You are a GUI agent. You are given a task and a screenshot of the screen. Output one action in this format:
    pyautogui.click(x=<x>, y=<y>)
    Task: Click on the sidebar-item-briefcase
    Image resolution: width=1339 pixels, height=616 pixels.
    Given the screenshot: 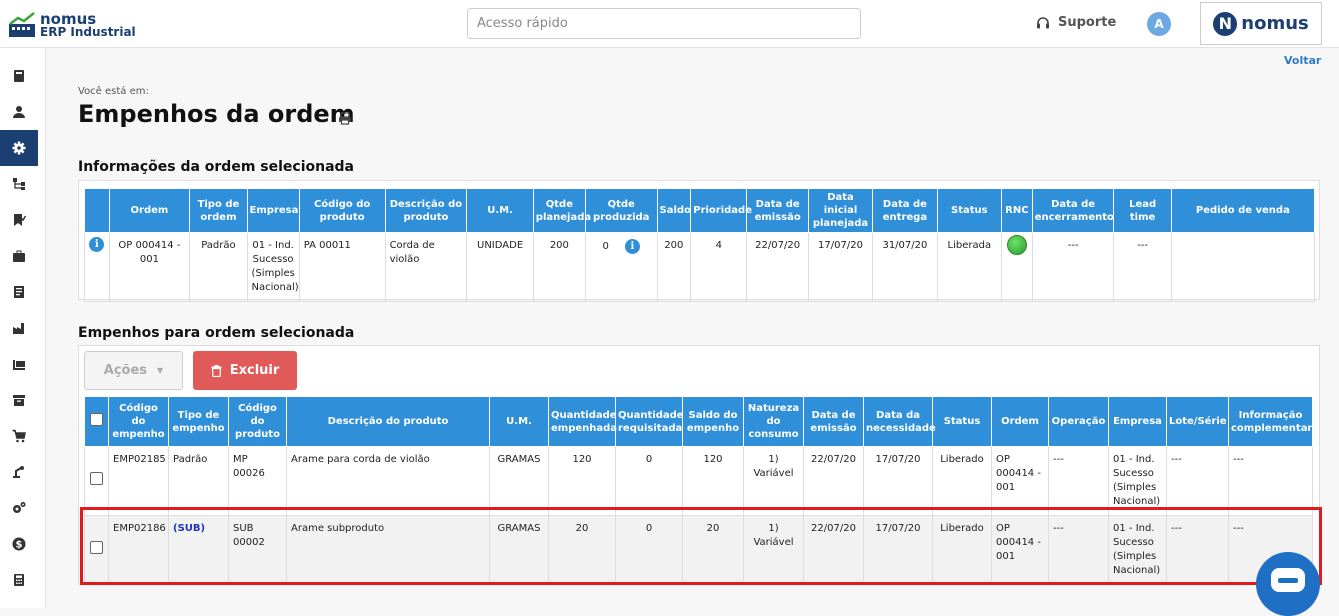 What is the action you would take?
    pyautogui.click(x=19, y=256)
    